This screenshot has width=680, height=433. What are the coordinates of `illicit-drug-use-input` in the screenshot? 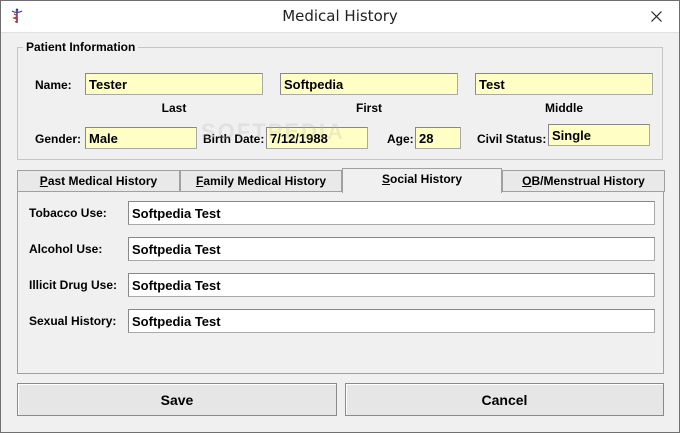 It's located at (391, 285).